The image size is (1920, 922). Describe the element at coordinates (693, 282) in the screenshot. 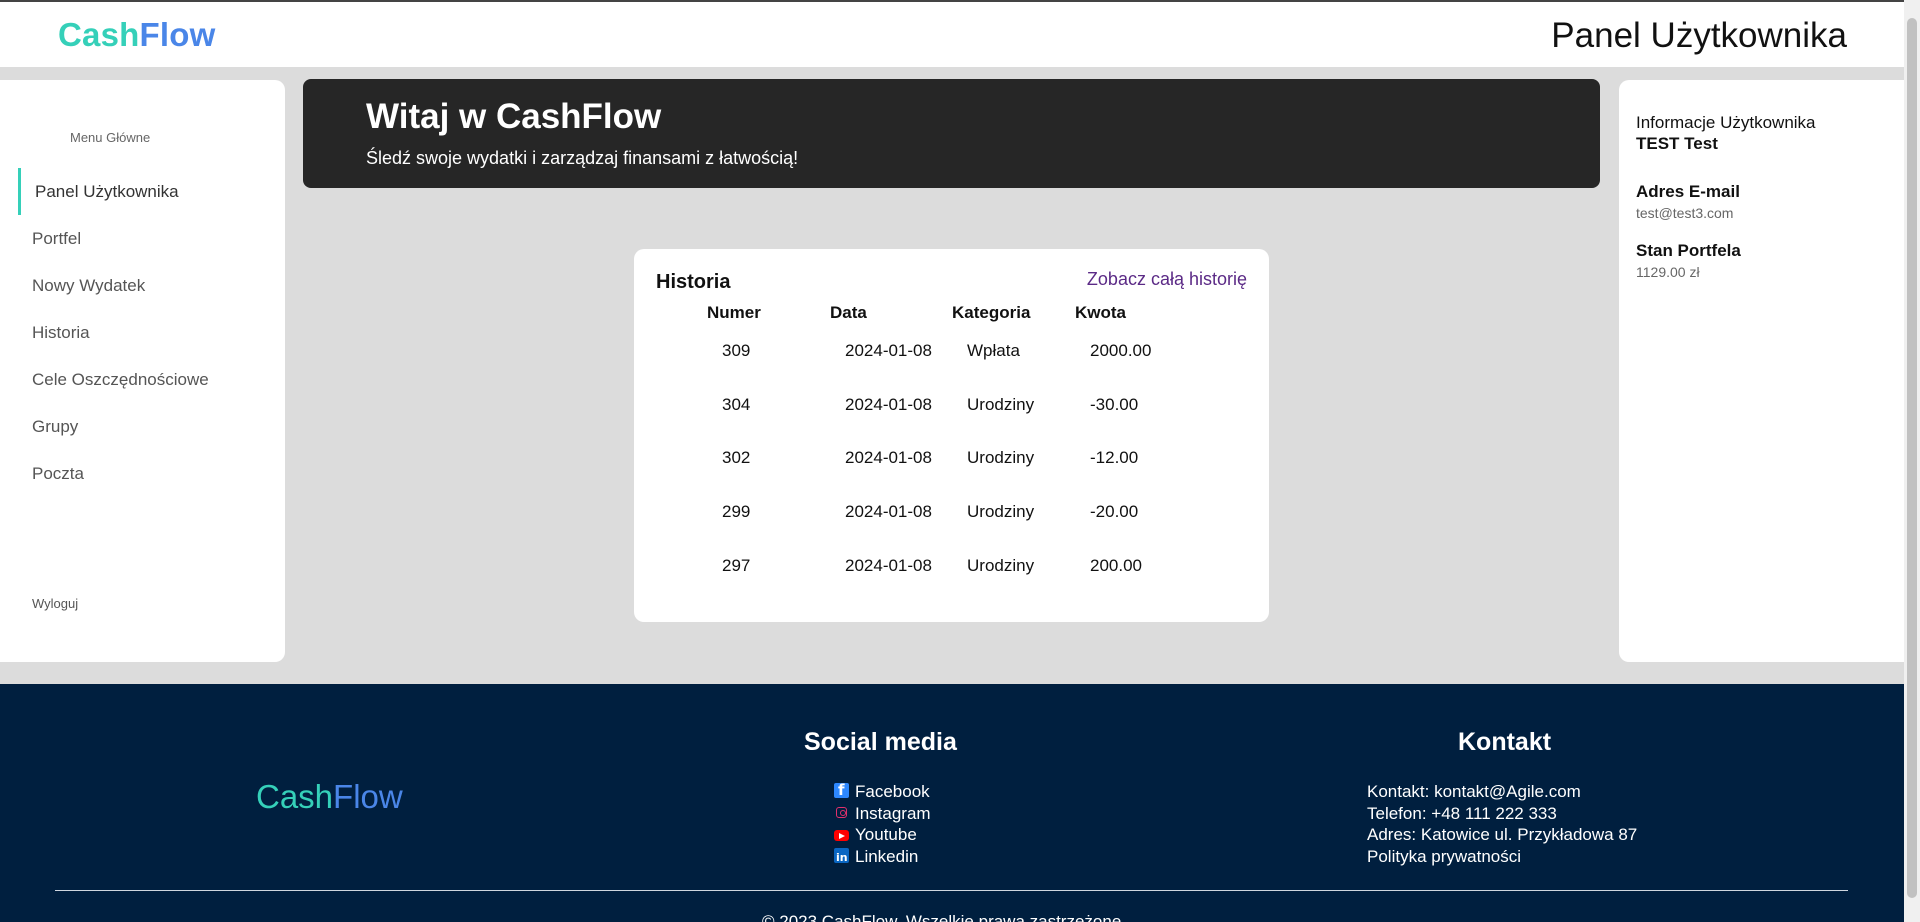

I see `history-title: Historia` at that location.